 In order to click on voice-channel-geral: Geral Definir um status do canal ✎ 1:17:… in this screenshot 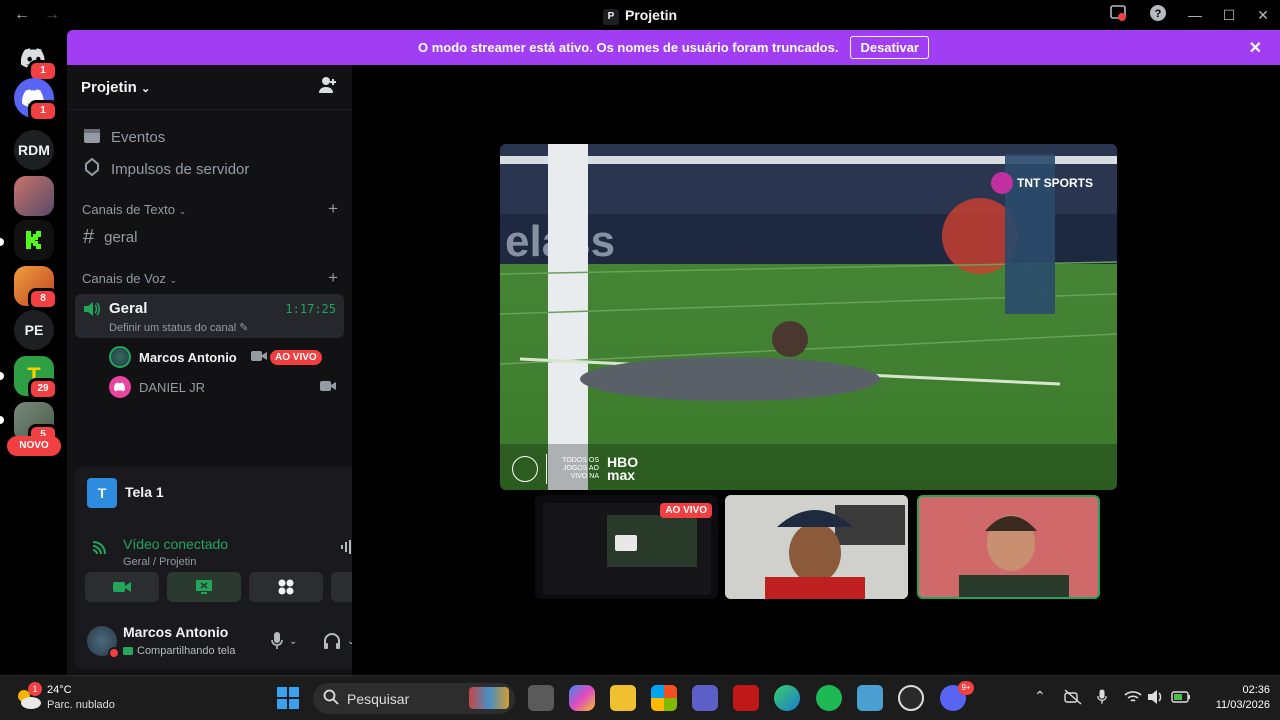, I will do `click(209, 316)`.